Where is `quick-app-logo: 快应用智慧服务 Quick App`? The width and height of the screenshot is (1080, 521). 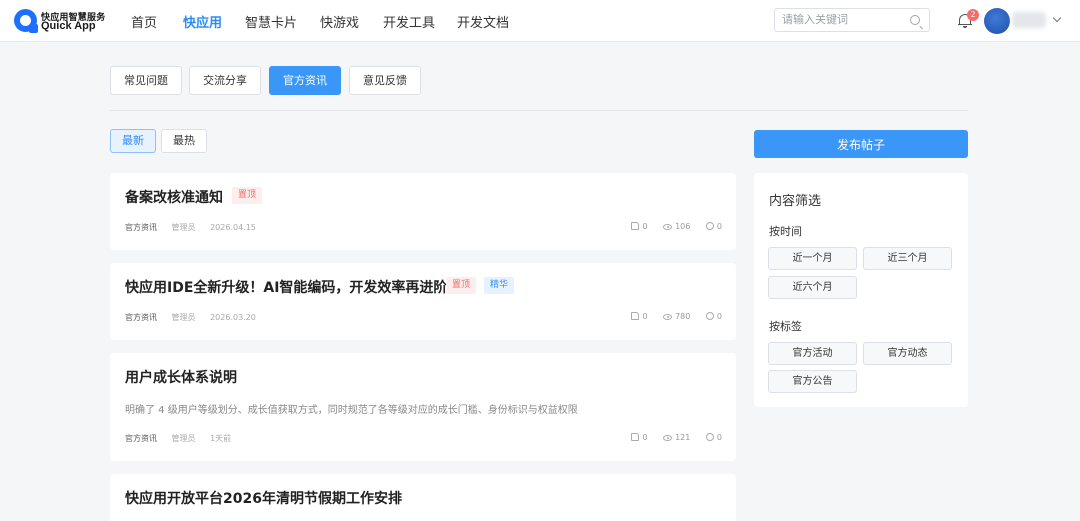
quick-app-logo: 快应用智慧服务 Quick App is located at coordinates (60, 21).